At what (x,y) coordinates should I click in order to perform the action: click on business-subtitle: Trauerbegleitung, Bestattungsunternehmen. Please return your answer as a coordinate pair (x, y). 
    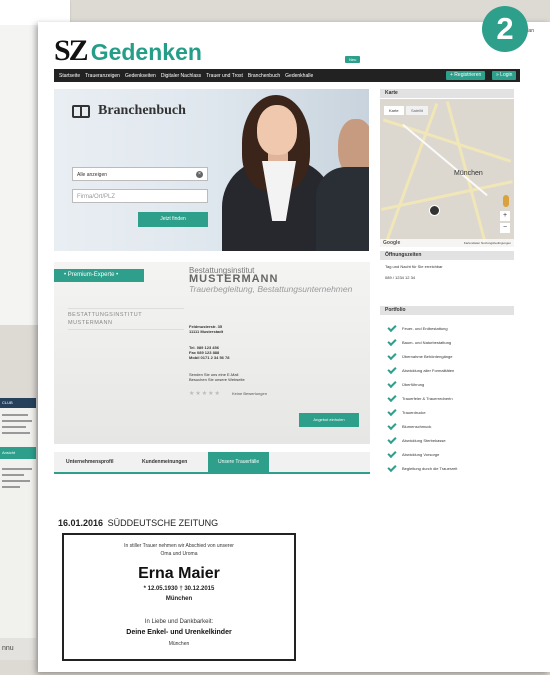
    Looking at the image, I should click on (271, 289).